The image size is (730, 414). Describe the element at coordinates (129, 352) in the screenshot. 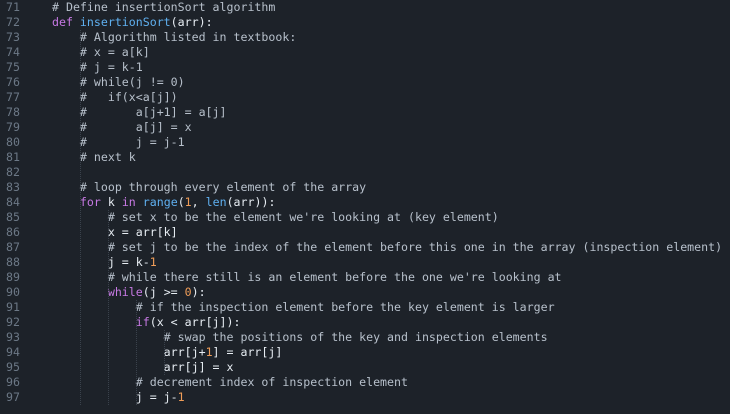

I see `code-text: arr[j+` at that location.